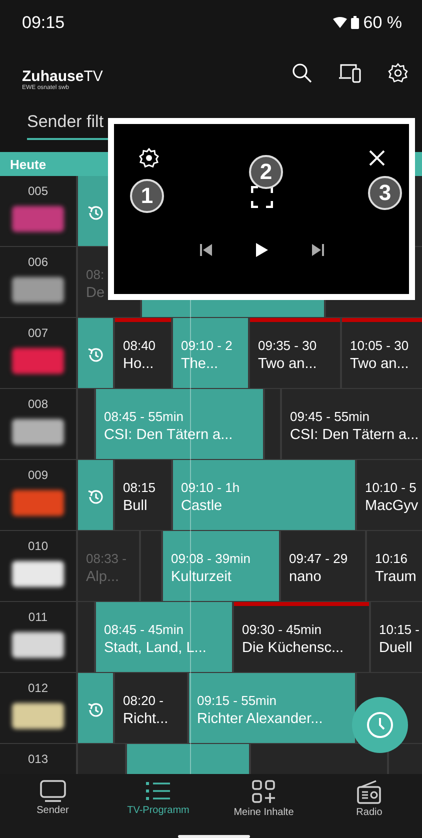 This screenshot has height=838, width=422. Describe the element at coordinates (369, 792) in the screenshot. I see `radio-icon` at that location.